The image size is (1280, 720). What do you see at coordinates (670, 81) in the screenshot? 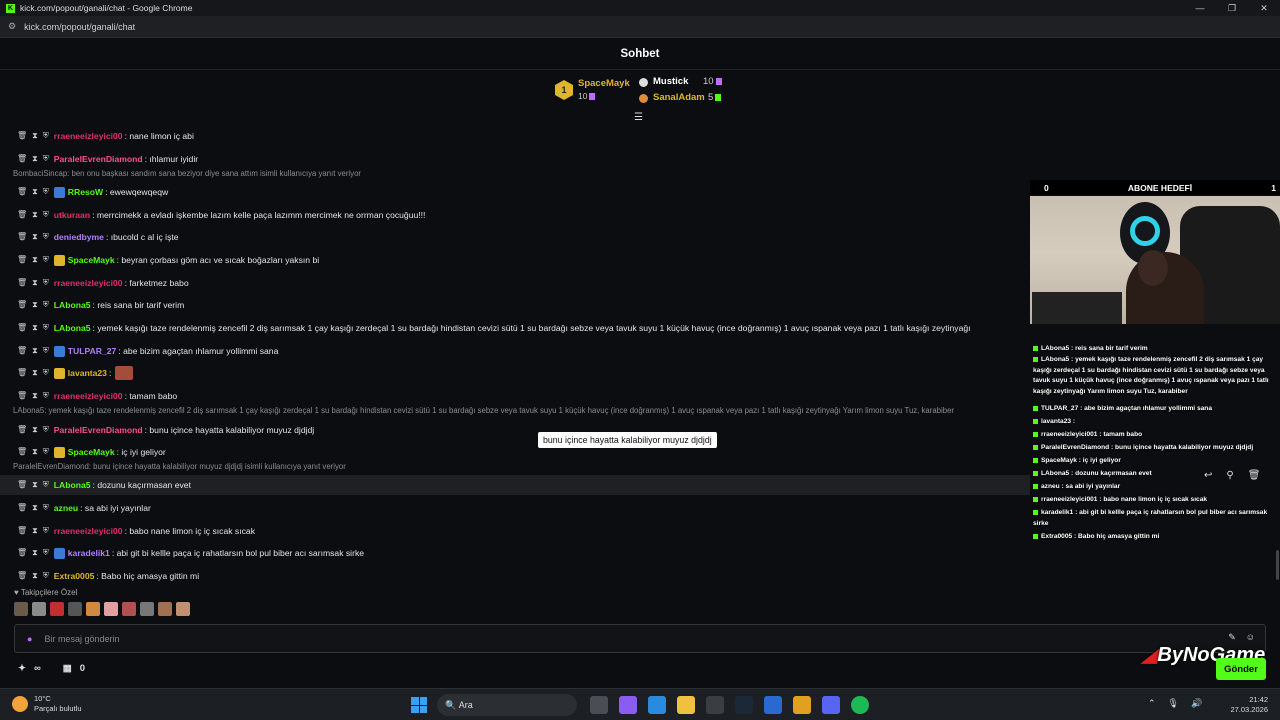
I see `leader-name-2: Mustick` at bounding box center [670, 81].